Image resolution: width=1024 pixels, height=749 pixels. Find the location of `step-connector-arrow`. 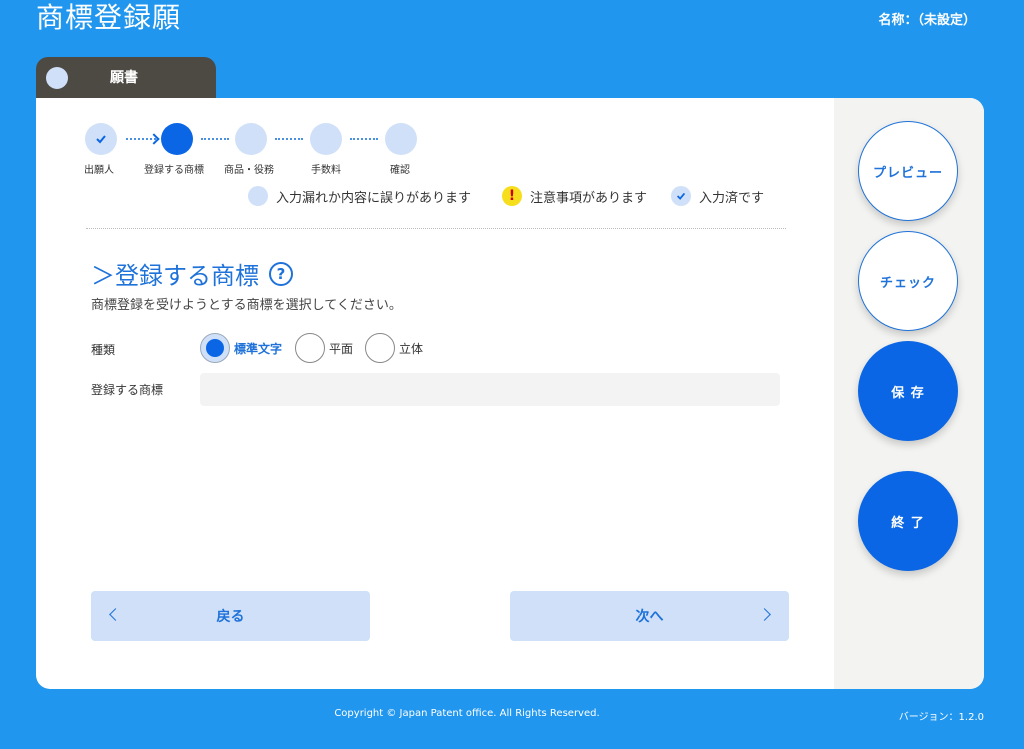

step-connector-arrow is located at coordinates (141, 139).